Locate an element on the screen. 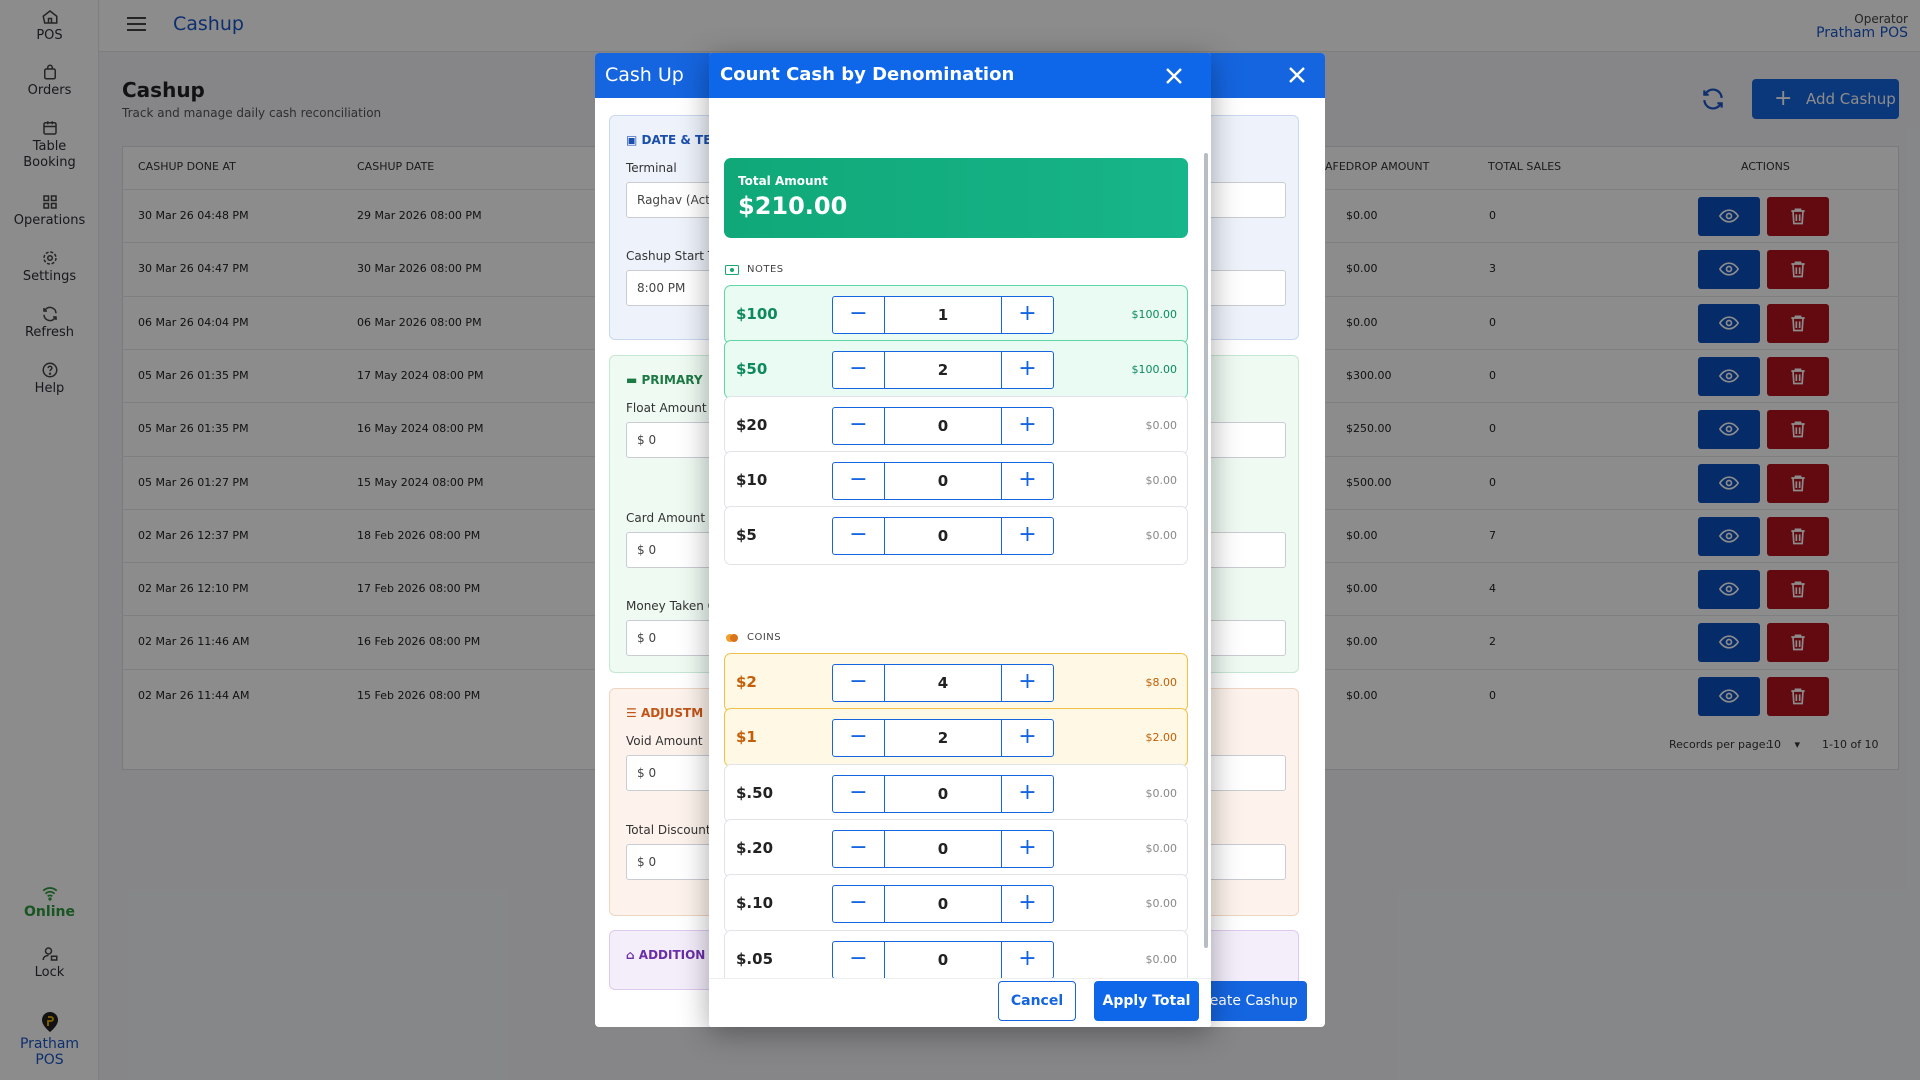  start-time-label: Cashup Start Ti is located at coordinates (672, 256).